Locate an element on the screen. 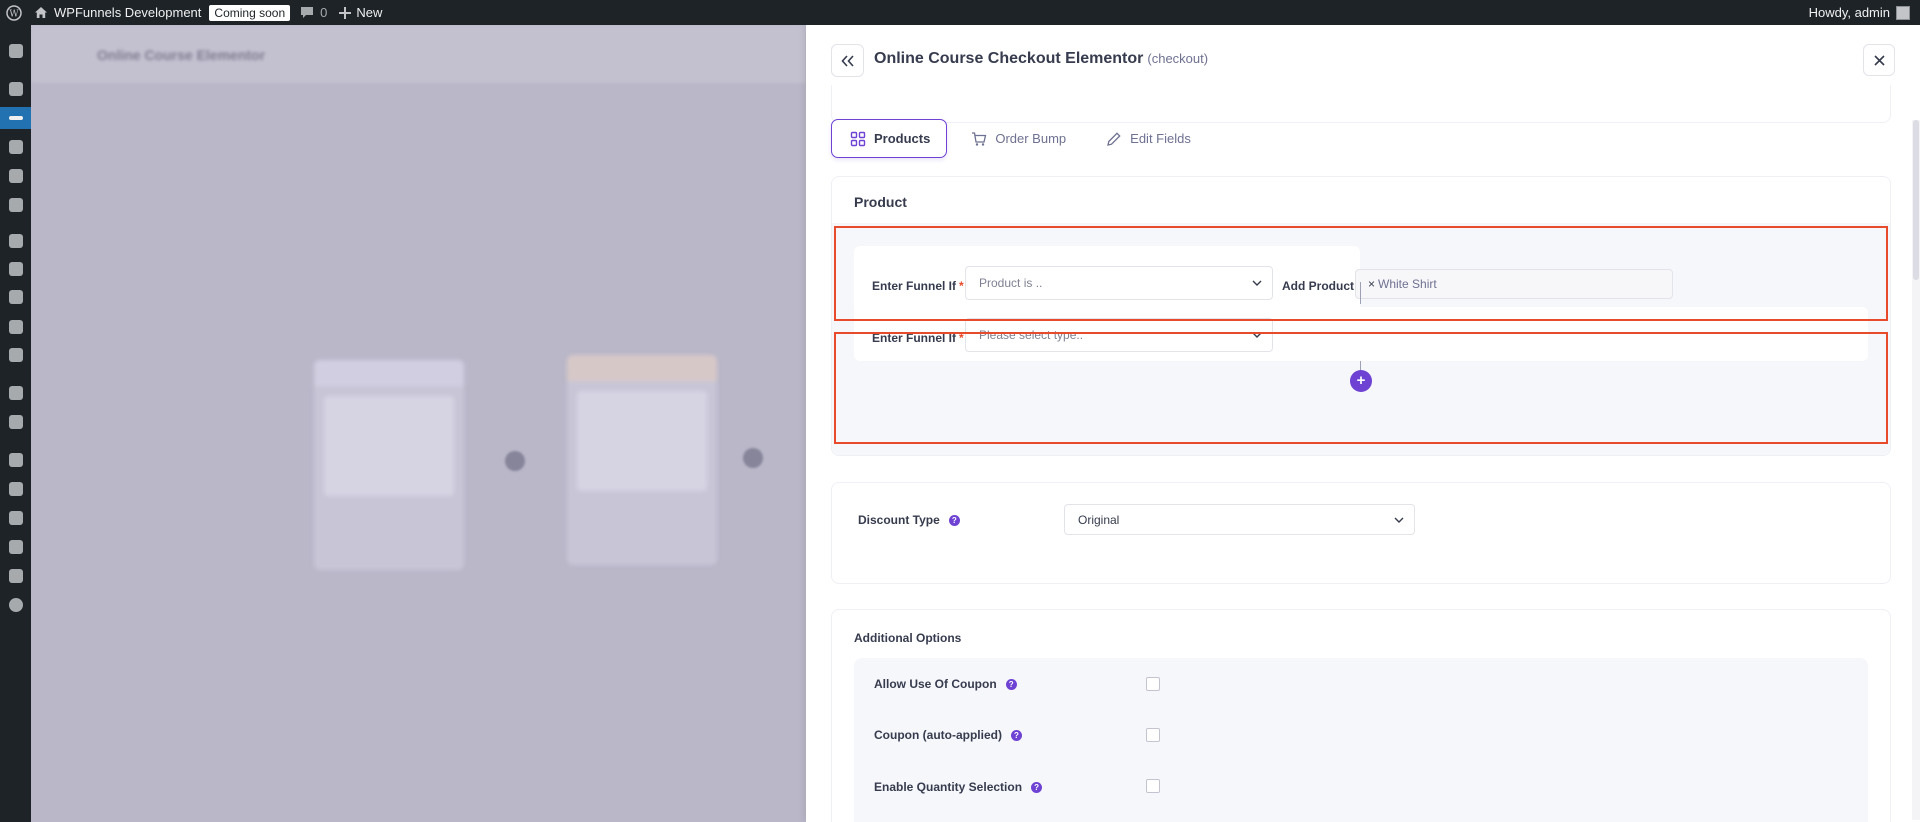 The image size is (1920, 822). landing-node is located at coordinates (389, 465).